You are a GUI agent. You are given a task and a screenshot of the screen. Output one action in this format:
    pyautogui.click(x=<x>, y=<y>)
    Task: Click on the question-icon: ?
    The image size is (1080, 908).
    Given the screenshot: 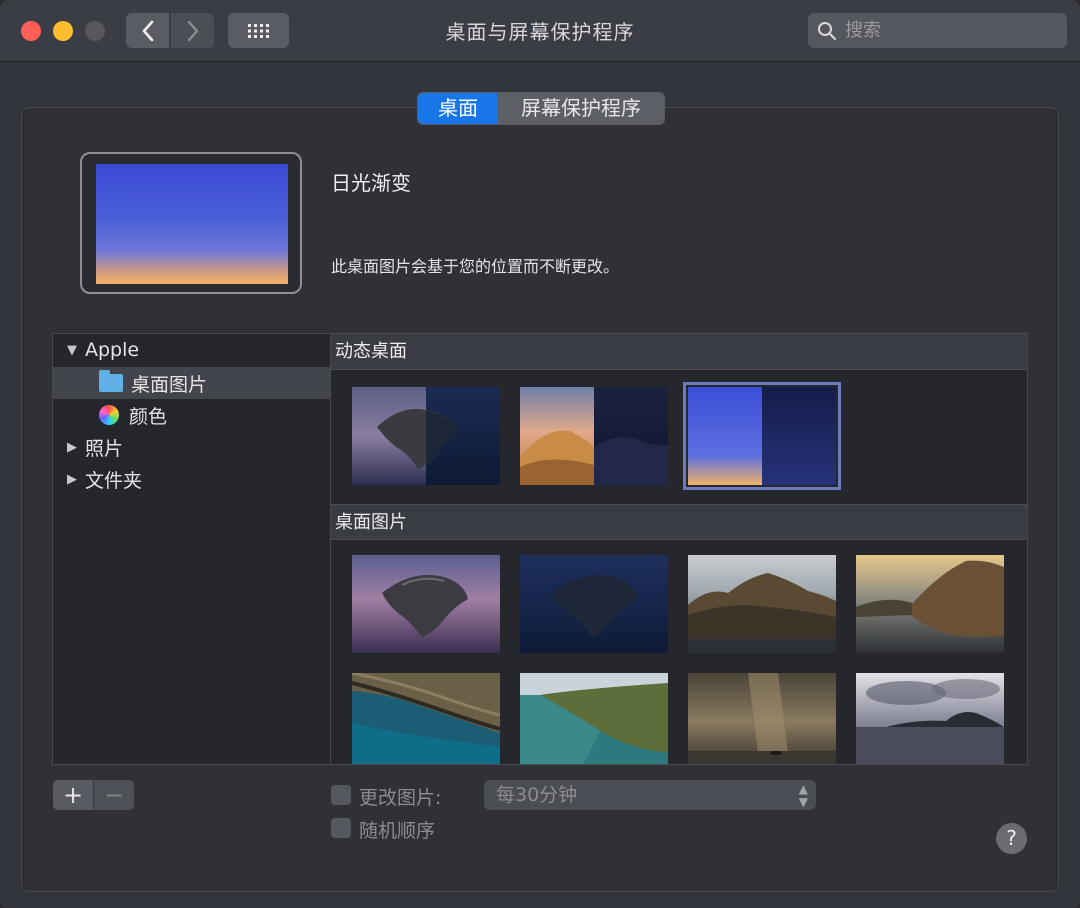 What is the action you would take?
    pyautogui.click(x=1011, y=838)
    